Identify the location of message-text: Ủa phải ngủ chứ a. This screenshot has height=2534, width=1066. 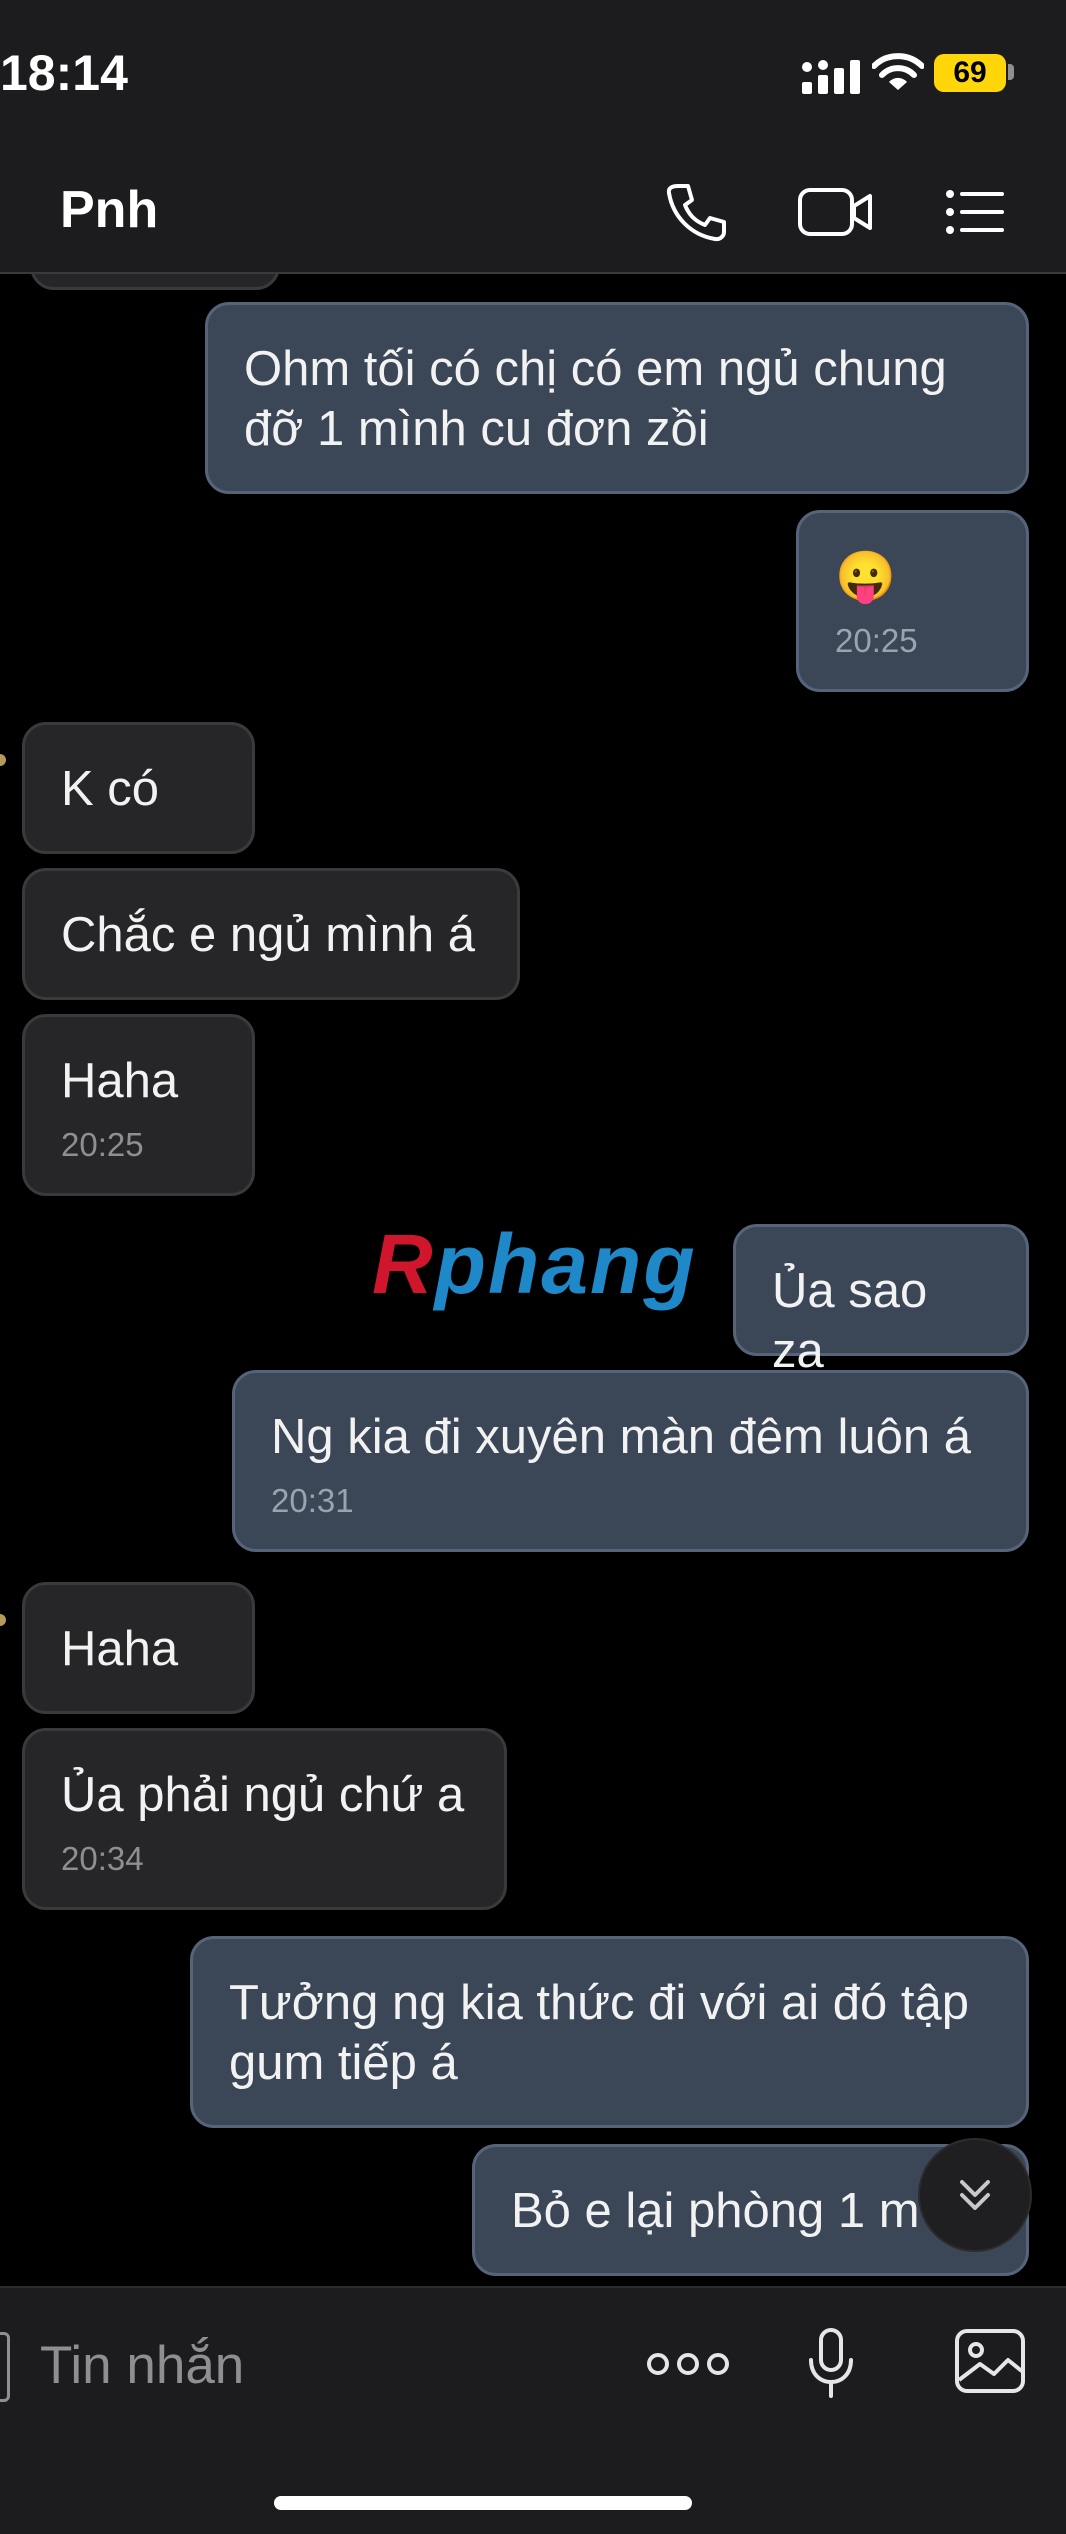
(263, 1795).